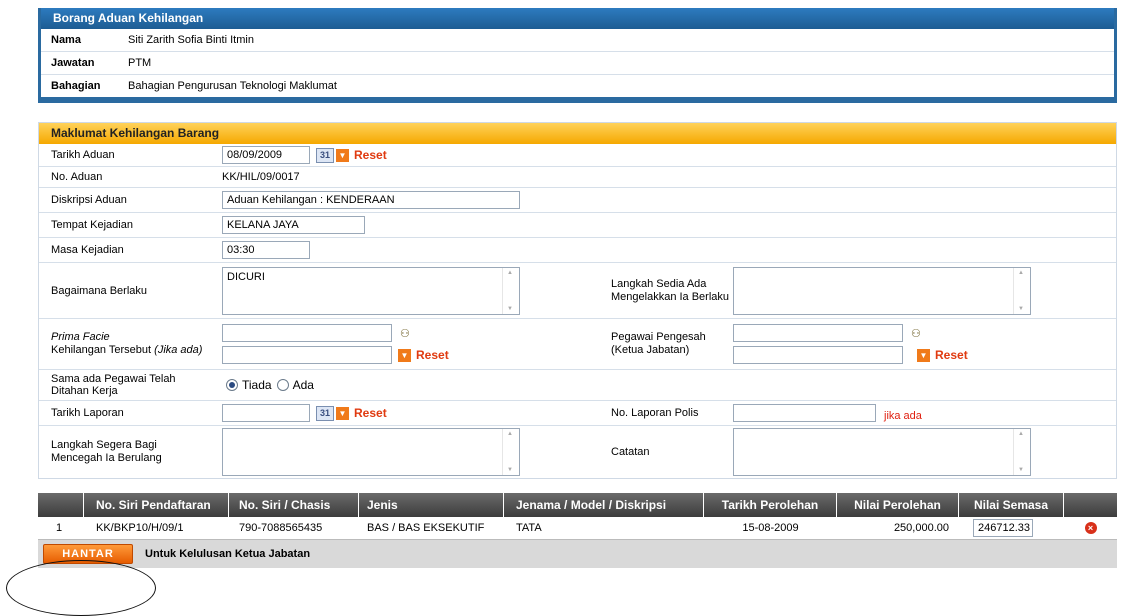 This screenshot has width=1126, height=616. I want to click on highlight-circle-annotation, so click(81, 588).